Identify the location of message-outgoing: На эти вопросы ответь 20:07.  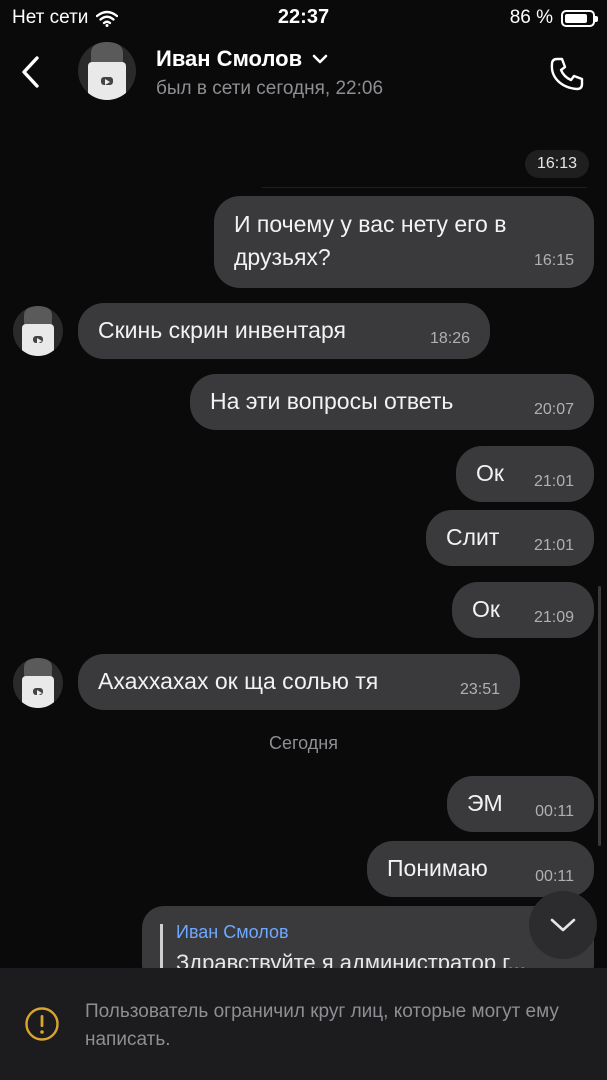
(392, 402).